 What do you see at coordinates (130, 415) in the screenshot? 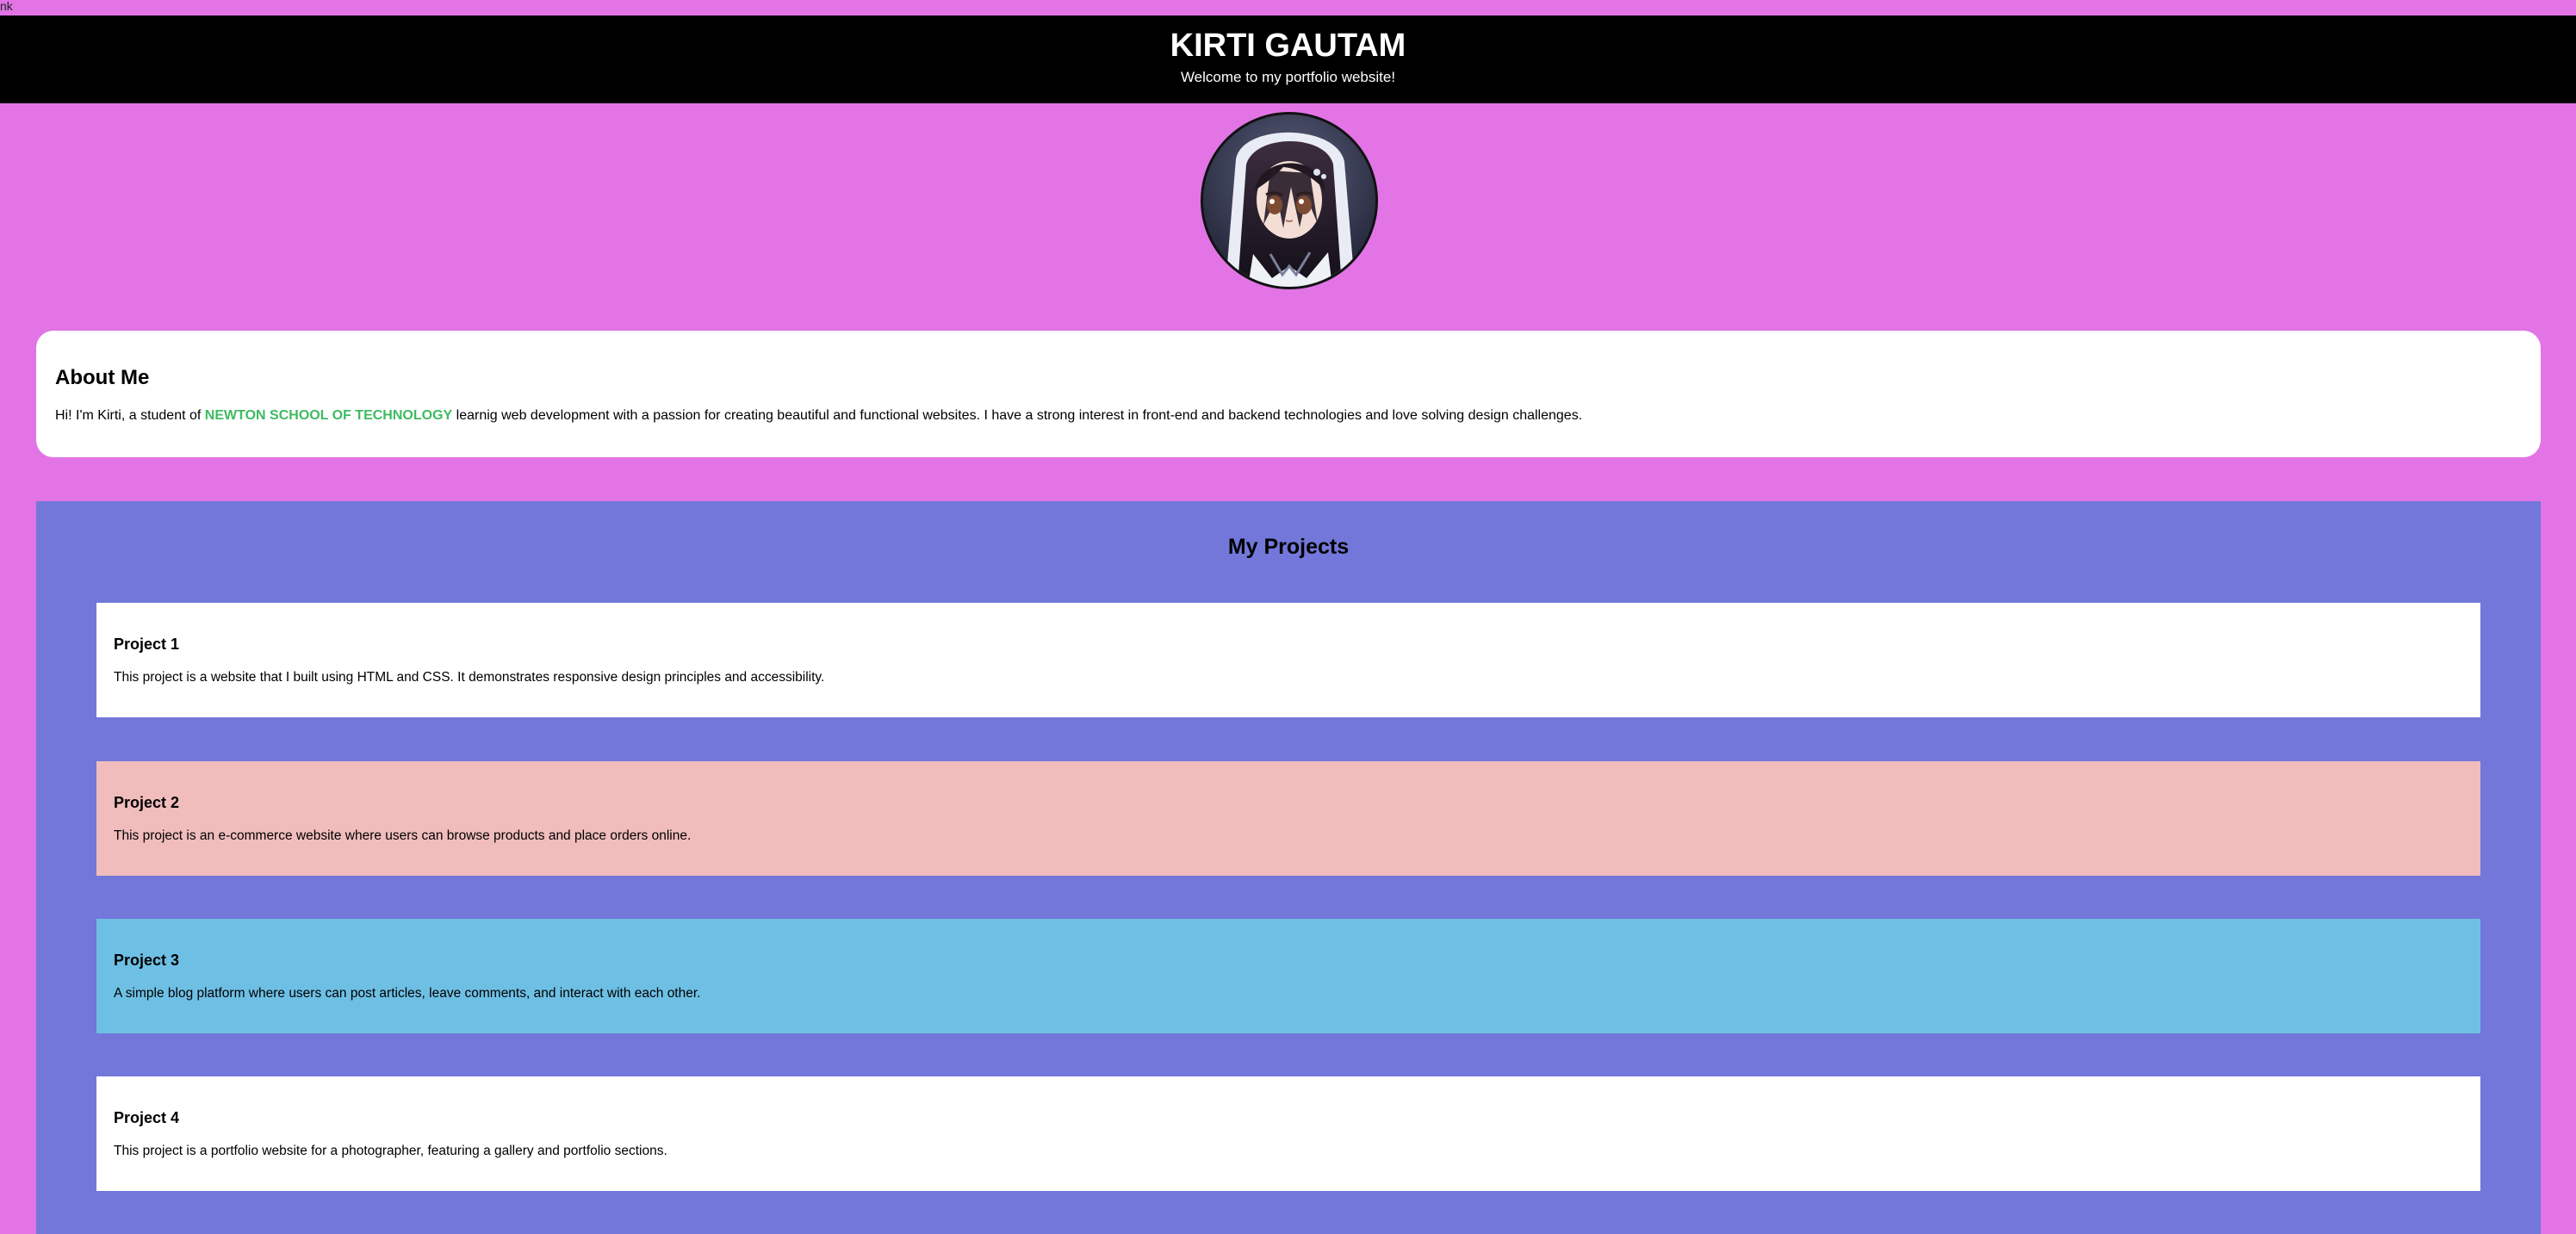
I see `about-intro-text: Hi! I'm Kirti, a student of` at bounding box center [130, 415].